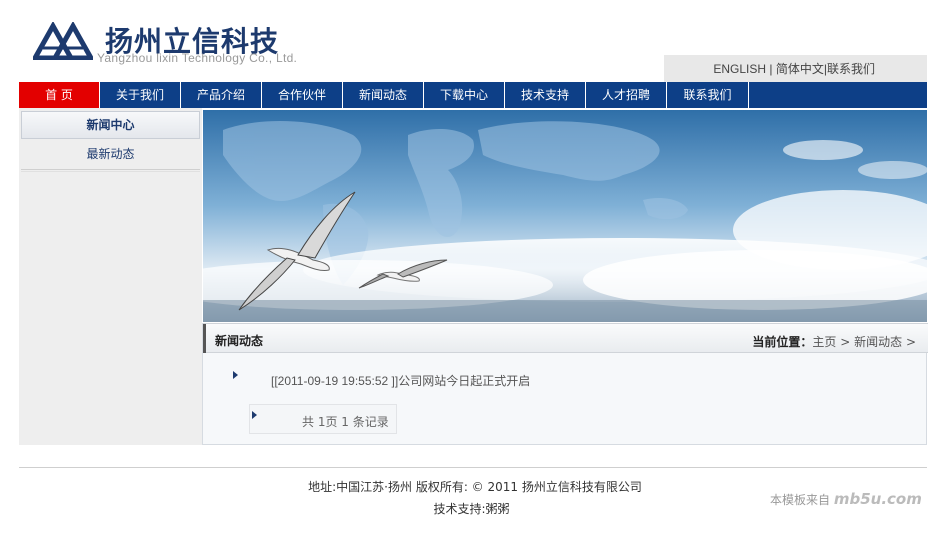 This screenshot has height=547, width=950. What do you see at coordinates (302, 95) in the screenshot?
I see `nav-item-partners: 合作伙伴` at bounding box center [302, 95].